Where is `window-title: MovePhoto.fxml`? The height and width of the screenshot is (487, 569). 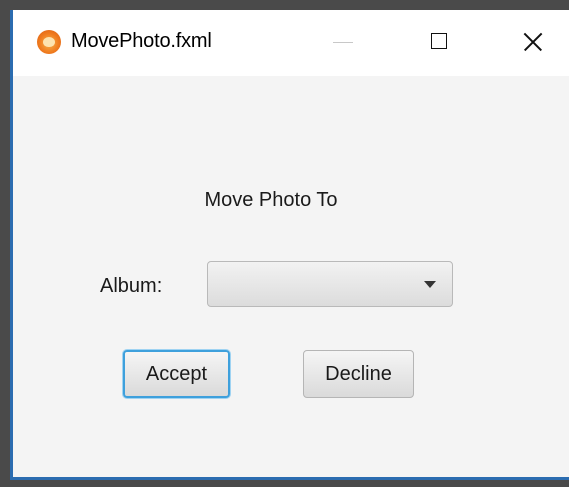
window-title: MovePhoto.fxml is located at coordinates (141, 41).